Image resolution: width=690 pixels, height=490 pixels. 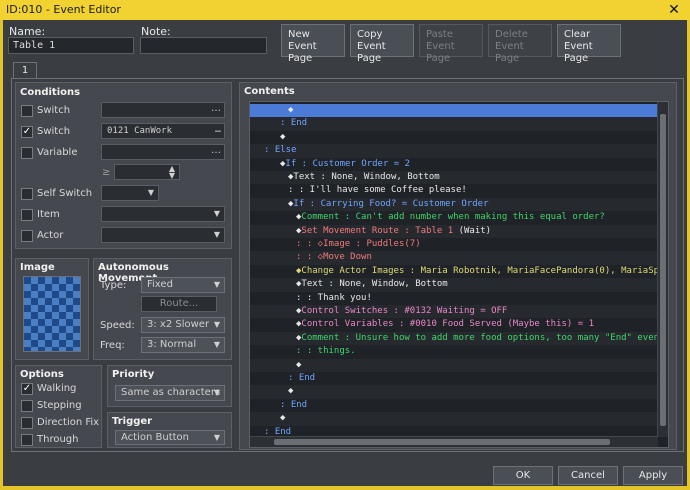 What do you see at coordinates (163, 235) in the screenshot?
I see `actor-select: ▼` at bounding box center [163, 235].